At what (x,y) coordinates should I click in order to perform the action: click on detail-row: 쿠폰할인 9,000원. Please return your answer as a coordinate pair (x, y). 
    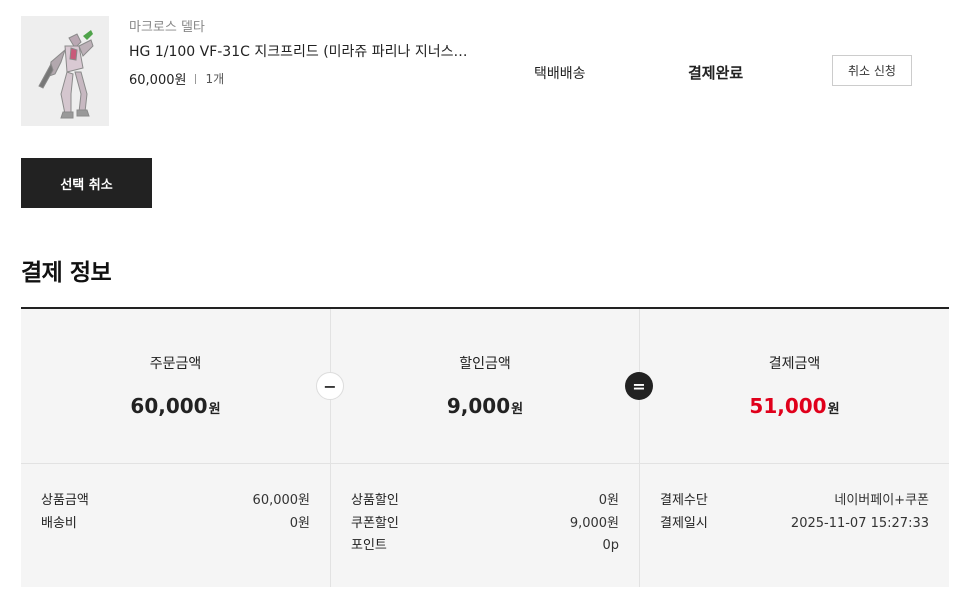
    Looking at the image, I should click on (485, 526).